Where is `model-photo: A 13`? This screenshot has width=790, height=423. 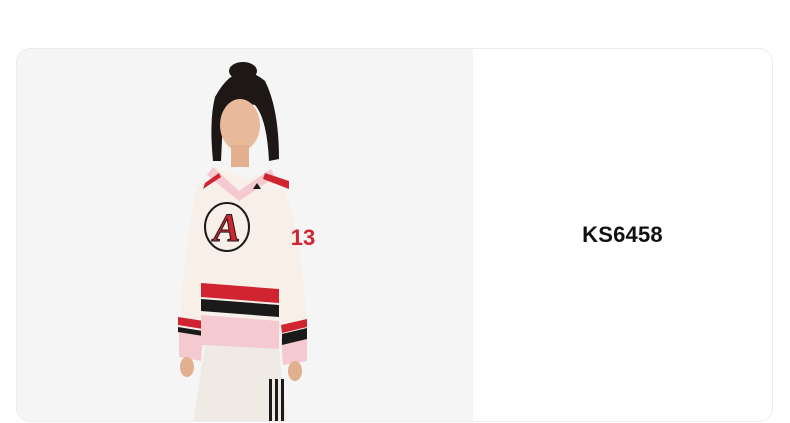 model-photo: A 13 is located at coordinates (246, 241).